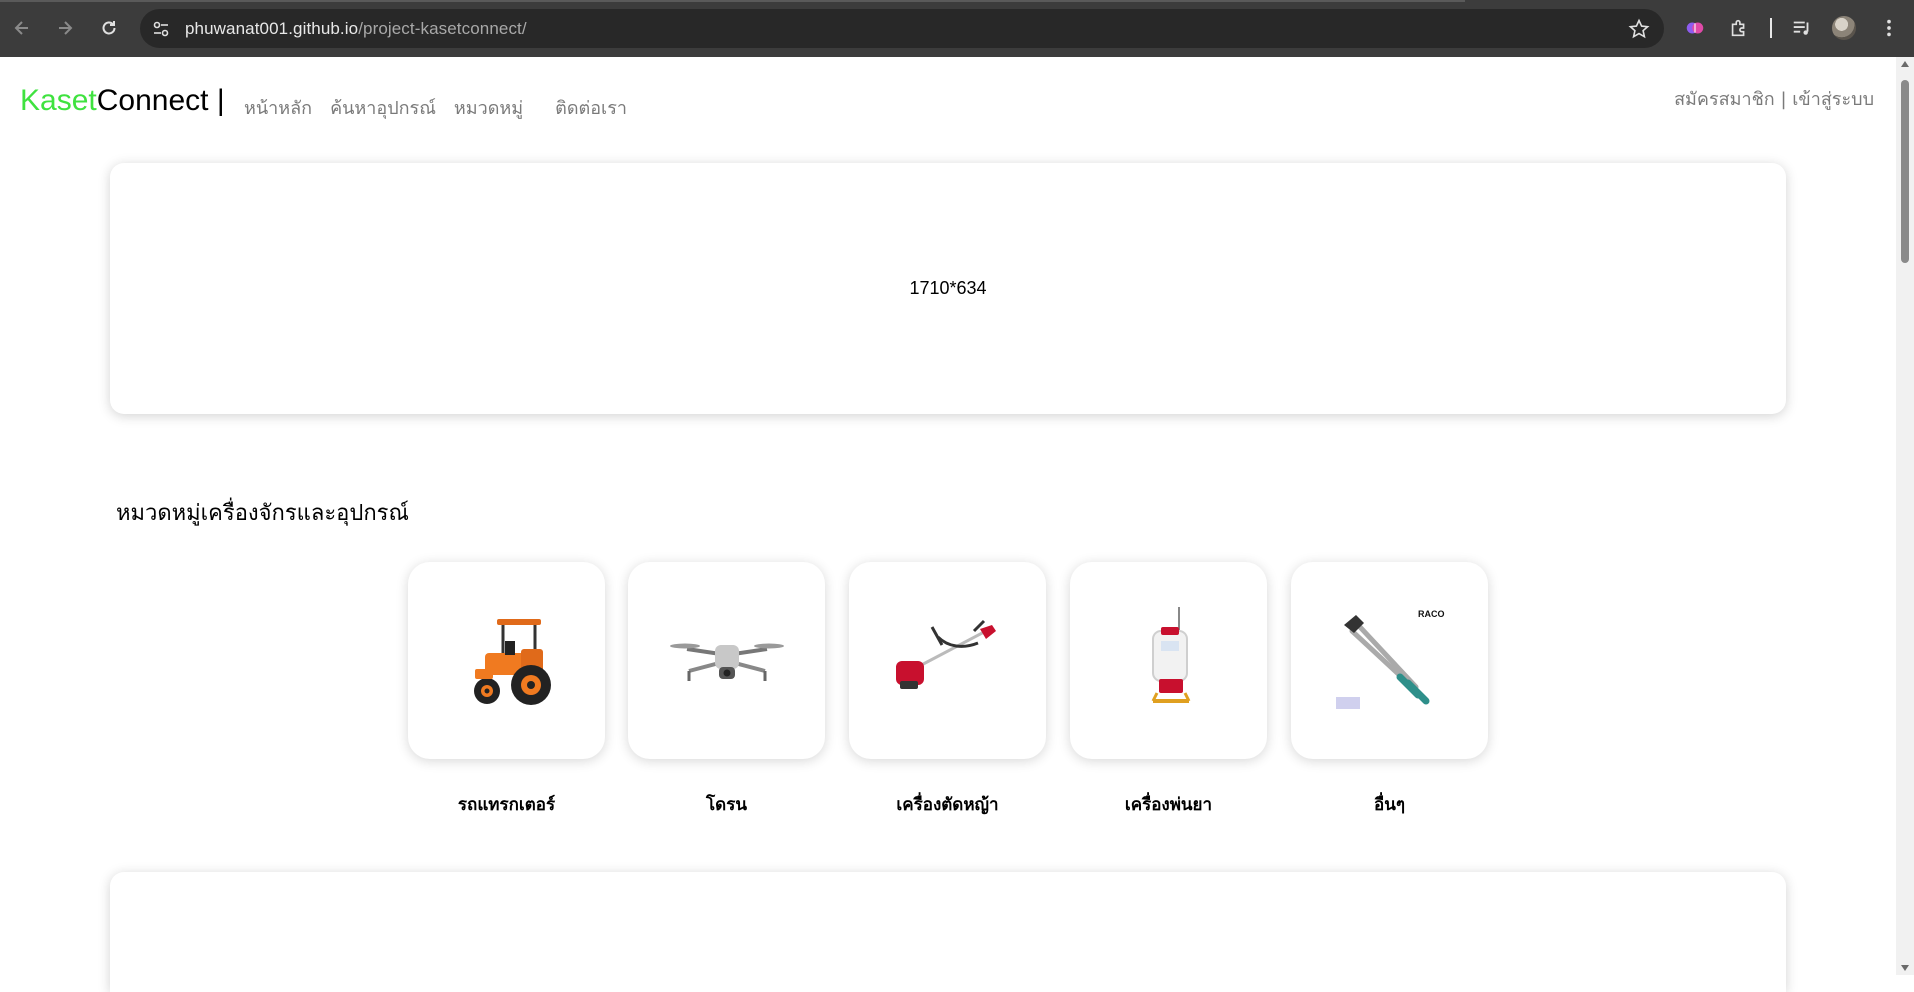  What do you see at coordinates (512, 661) in the screenshot?
I see `tractor-icon` at bounding box center [512, 661].